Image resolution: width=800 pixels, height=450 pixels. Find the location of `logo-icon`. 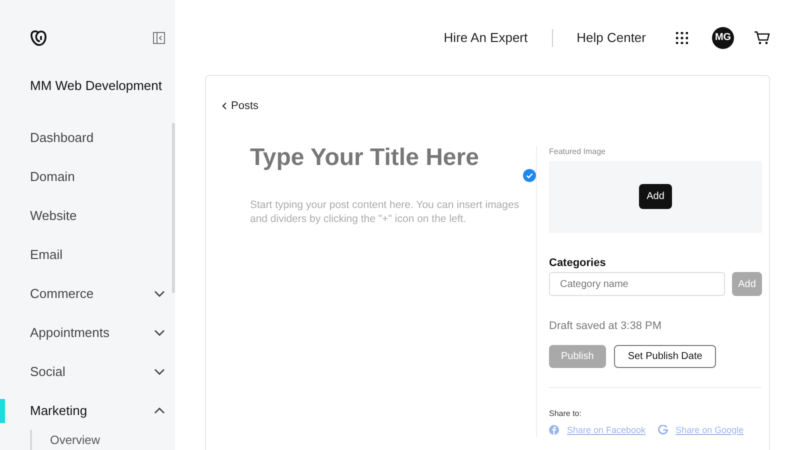

logo-icon is located at coordinates (38, 38).